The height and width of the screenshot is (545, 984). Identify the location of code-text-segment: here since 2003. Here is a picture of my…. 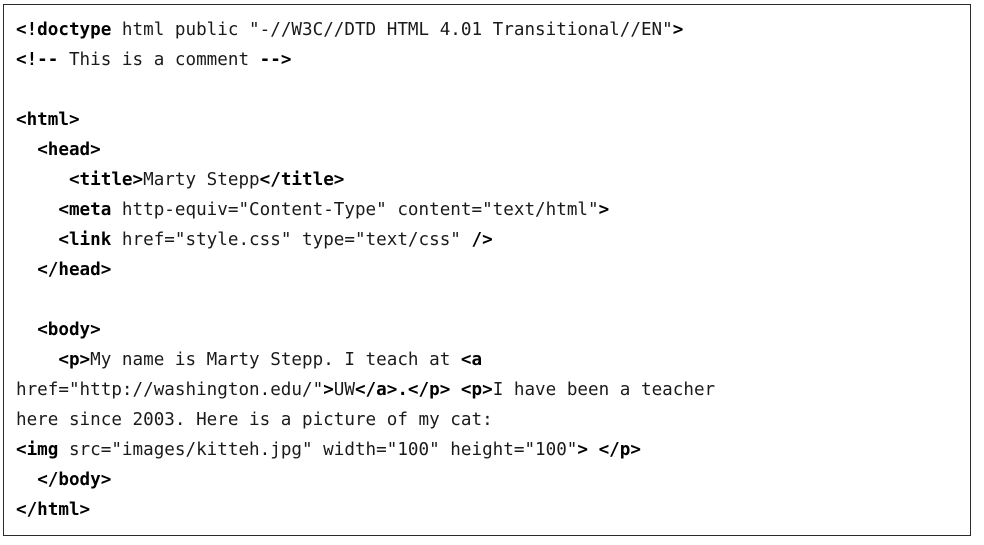
(254, 420).